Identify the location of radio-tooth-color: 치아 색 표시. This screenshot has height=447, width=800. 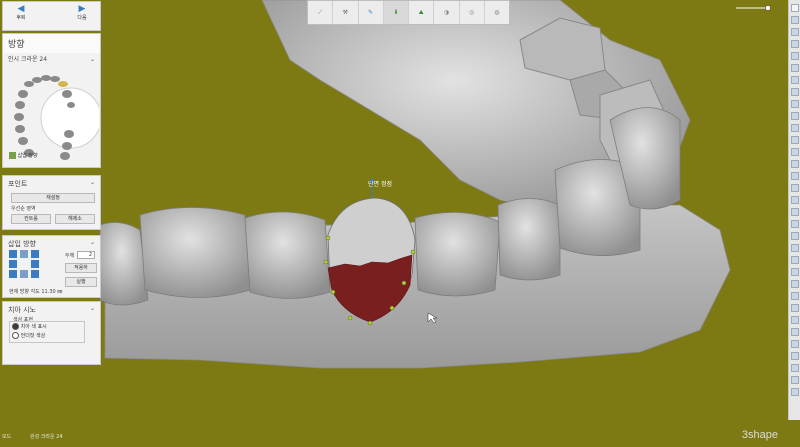
(29, 326).